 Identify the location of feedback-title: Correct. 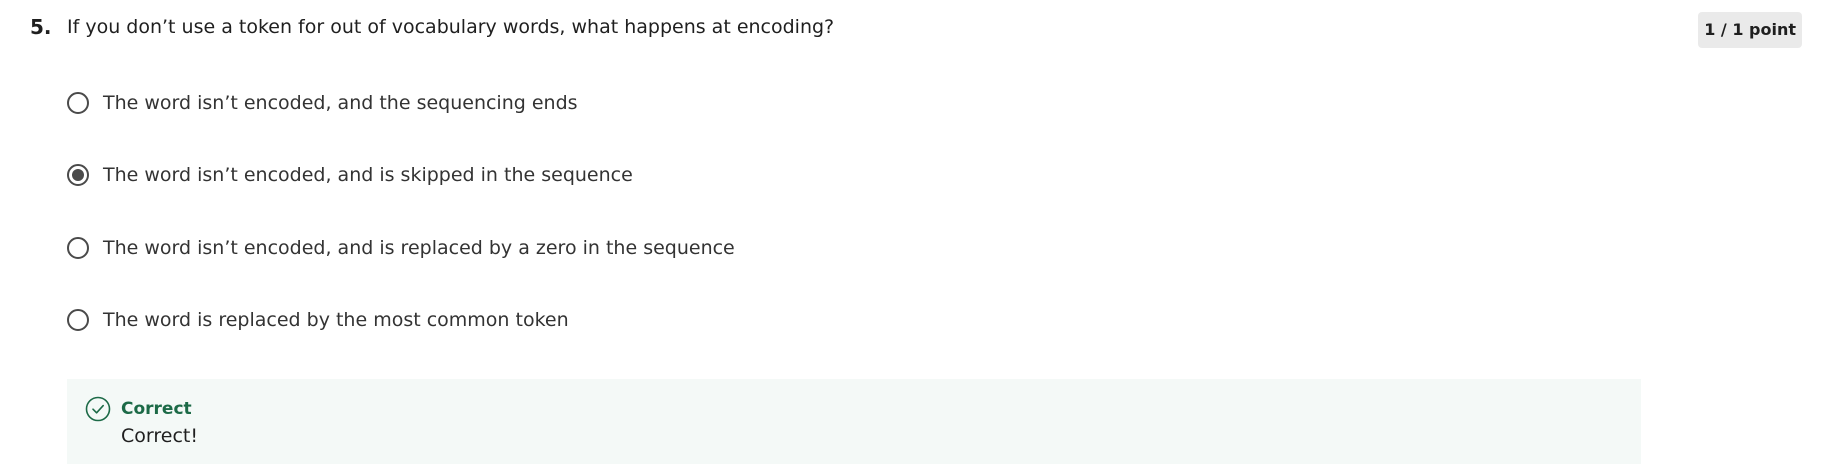
(156, 409).